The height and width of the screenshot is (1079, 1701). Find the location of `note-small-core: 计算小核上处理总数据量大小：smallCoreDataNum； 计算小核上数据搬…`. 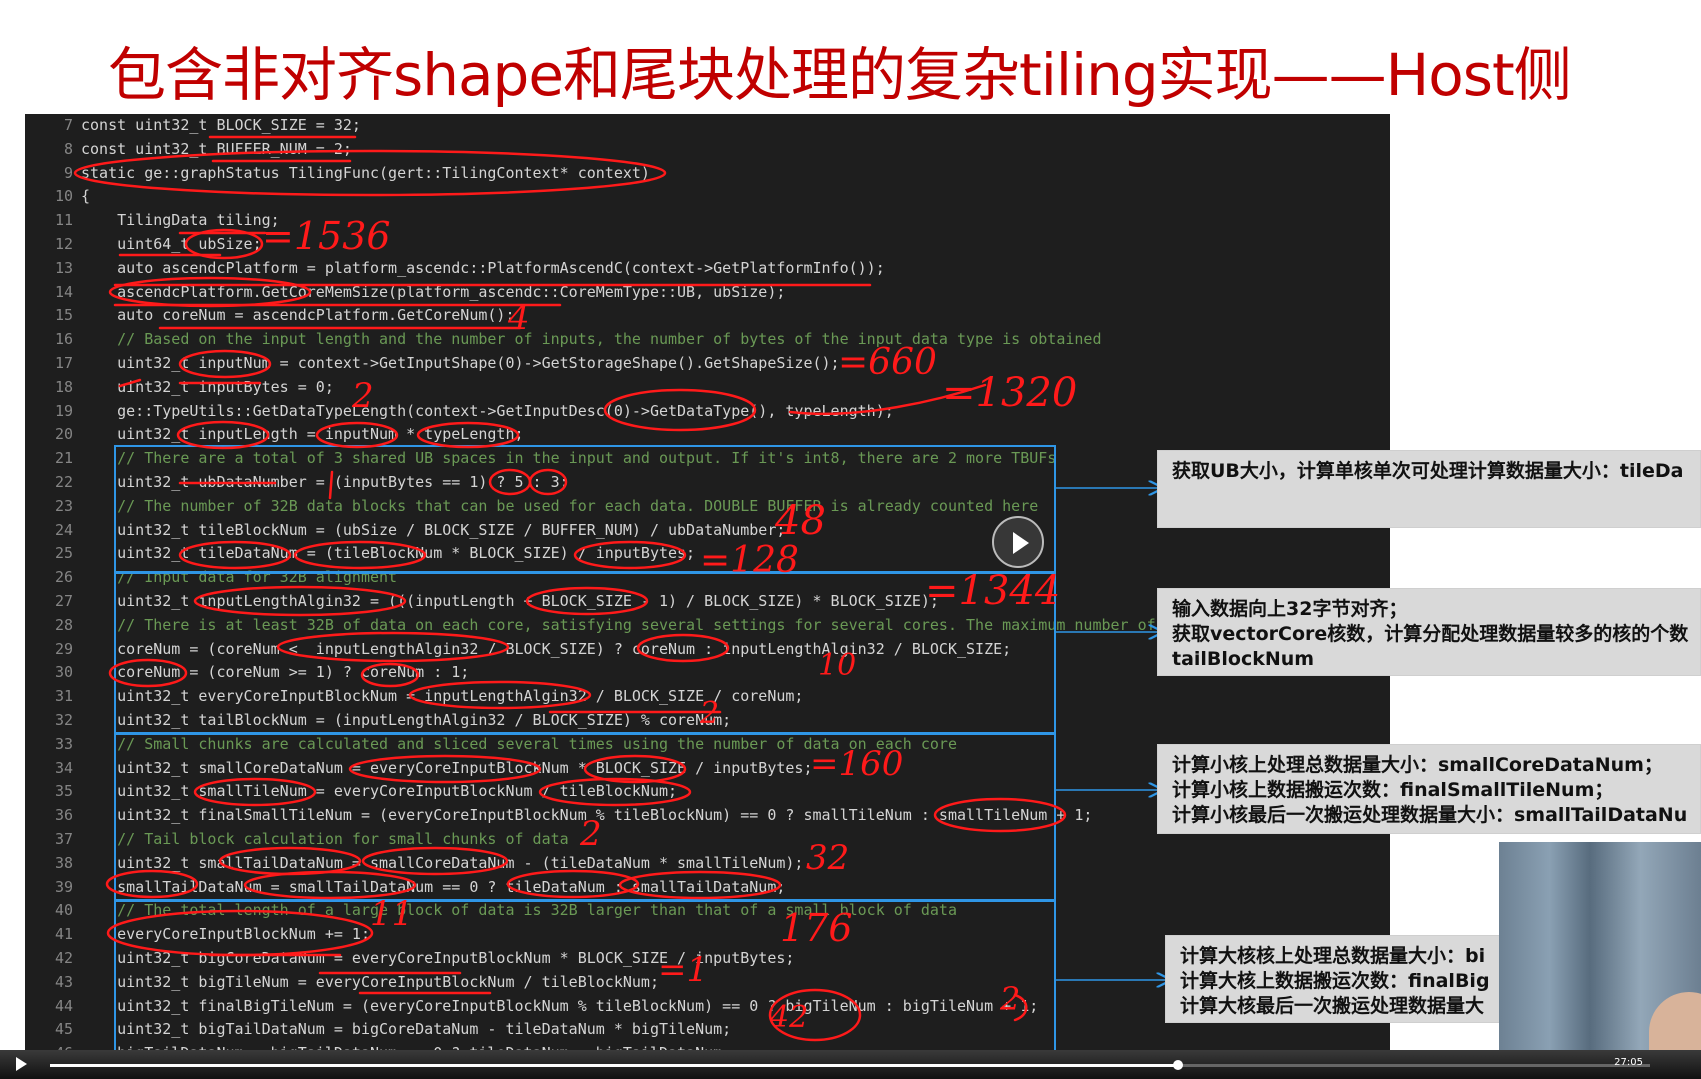

note-small-core: 计算小核上处理总数据量大小：smallCoreDataNum； 计算小核上数据搬… is located at coordinates (1429, 789).